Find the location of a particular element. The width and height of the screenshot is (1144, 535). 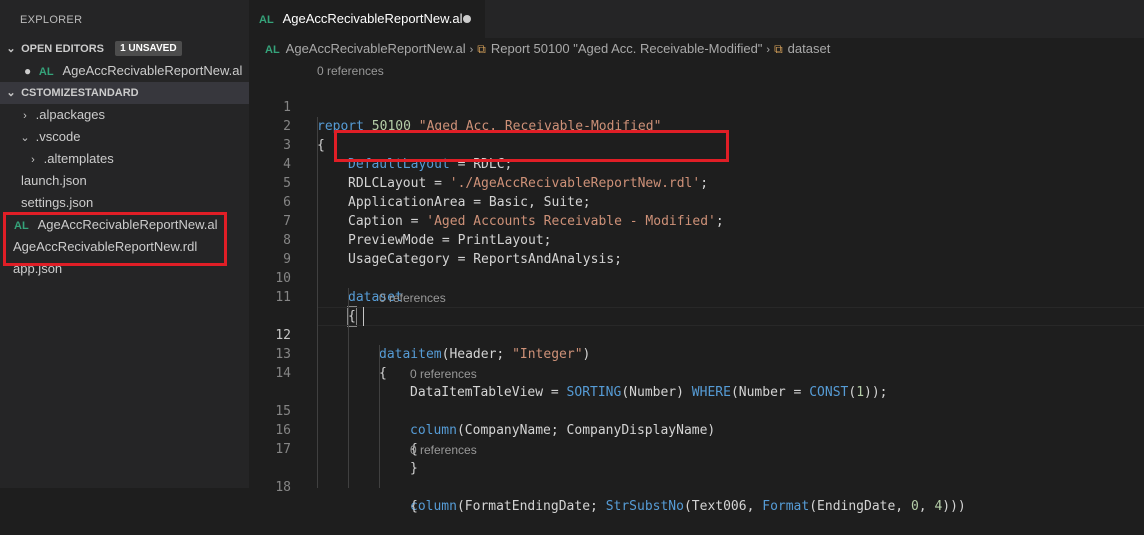

code-line: 9 is located at coordinates (696, 249).